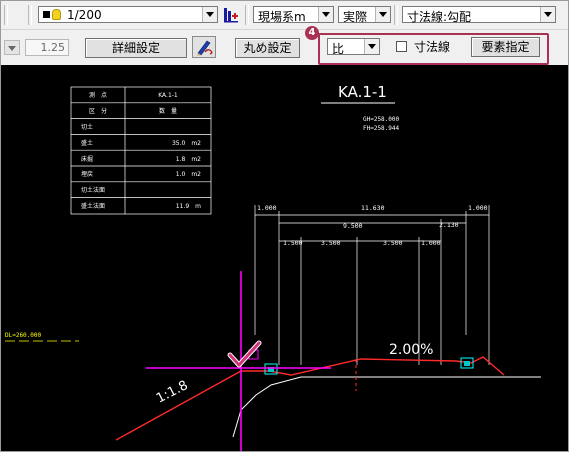  What do you see at coordinates (479, 15) in the screenshot?
I see `dimension-line-select: 寸法線:勾配` at bounding box center [479, 15].